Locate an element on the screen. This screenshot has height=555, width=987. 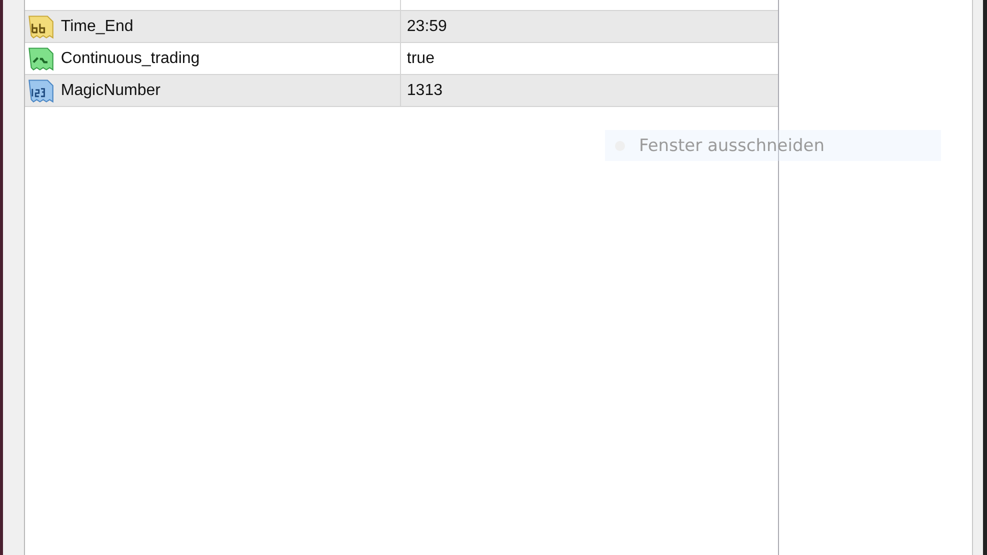
parameter-name: Time_End is located at coordinates (97, 27).